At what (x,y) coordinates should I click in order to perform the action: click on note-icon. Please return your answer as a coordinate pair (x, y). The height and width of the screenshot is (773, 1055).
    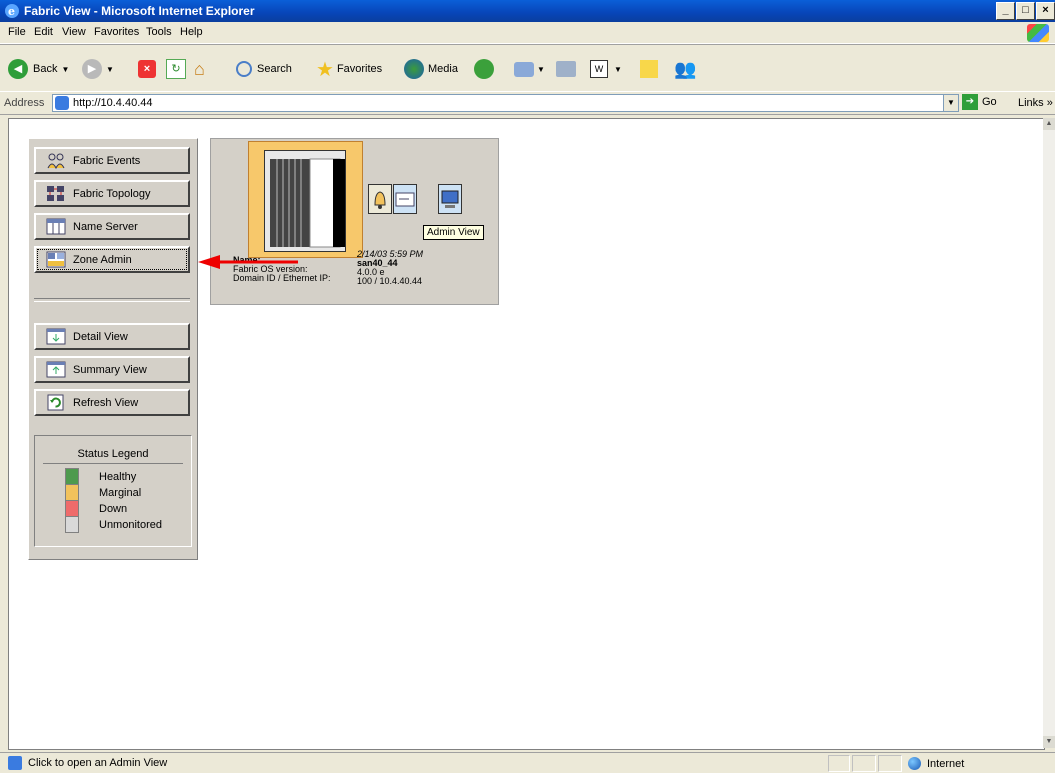
    Looking at the image, I should click on (649, 69).